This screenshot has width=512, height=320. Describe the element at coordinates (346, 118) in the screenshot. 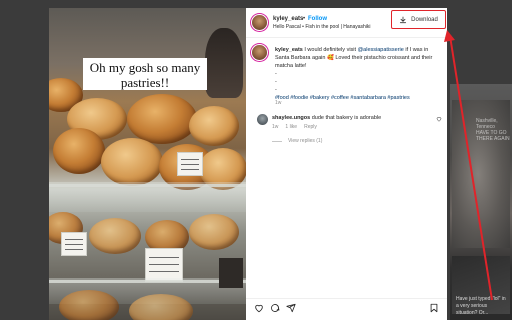

I see `comment-text: dude that bakery is adorable` at that location.